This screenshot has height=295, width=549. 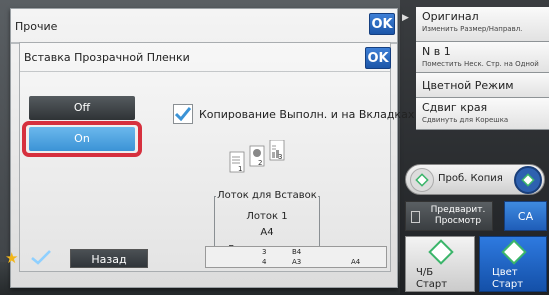 What do you see at coordinates (36, 26) in the screenshot?
I see `outer-dialog-title: Прочие` at bounding box center [36, 26].